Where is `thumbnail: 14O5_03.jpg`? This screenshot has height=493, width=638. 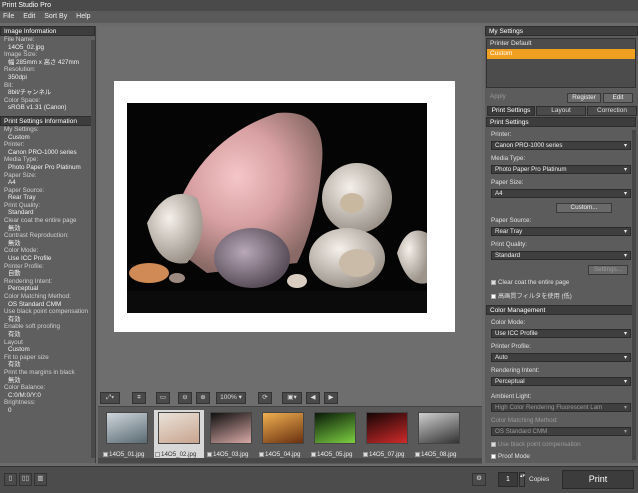
thumbnail: 14O5_03.jpg is located at coordinates (231, 436).